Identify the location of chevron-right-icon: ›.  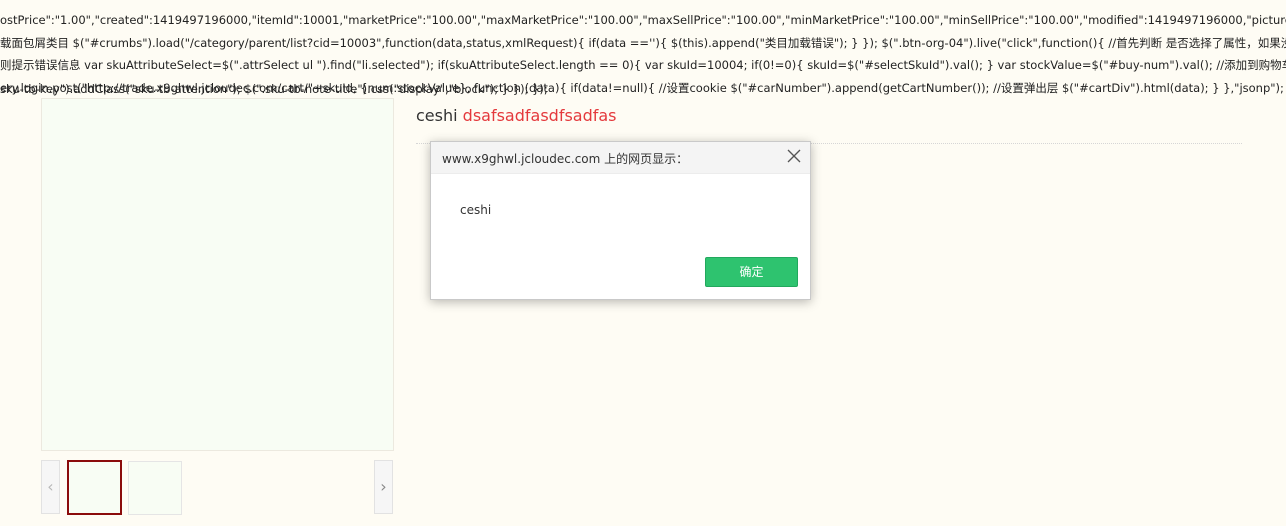
(383, 486).